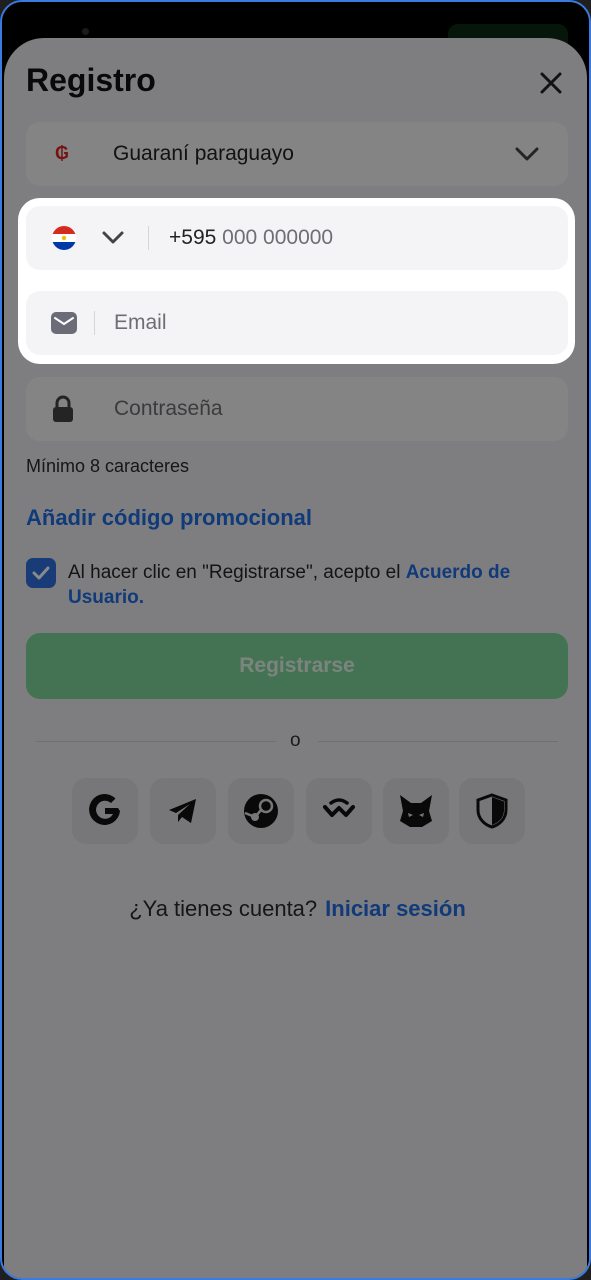 Image resolution: width=591 pixels, height=1280 pixels. I want to click on login-prompt: ¿Ya tienes cuenta? Iniciar sesión, so click(295, 909).